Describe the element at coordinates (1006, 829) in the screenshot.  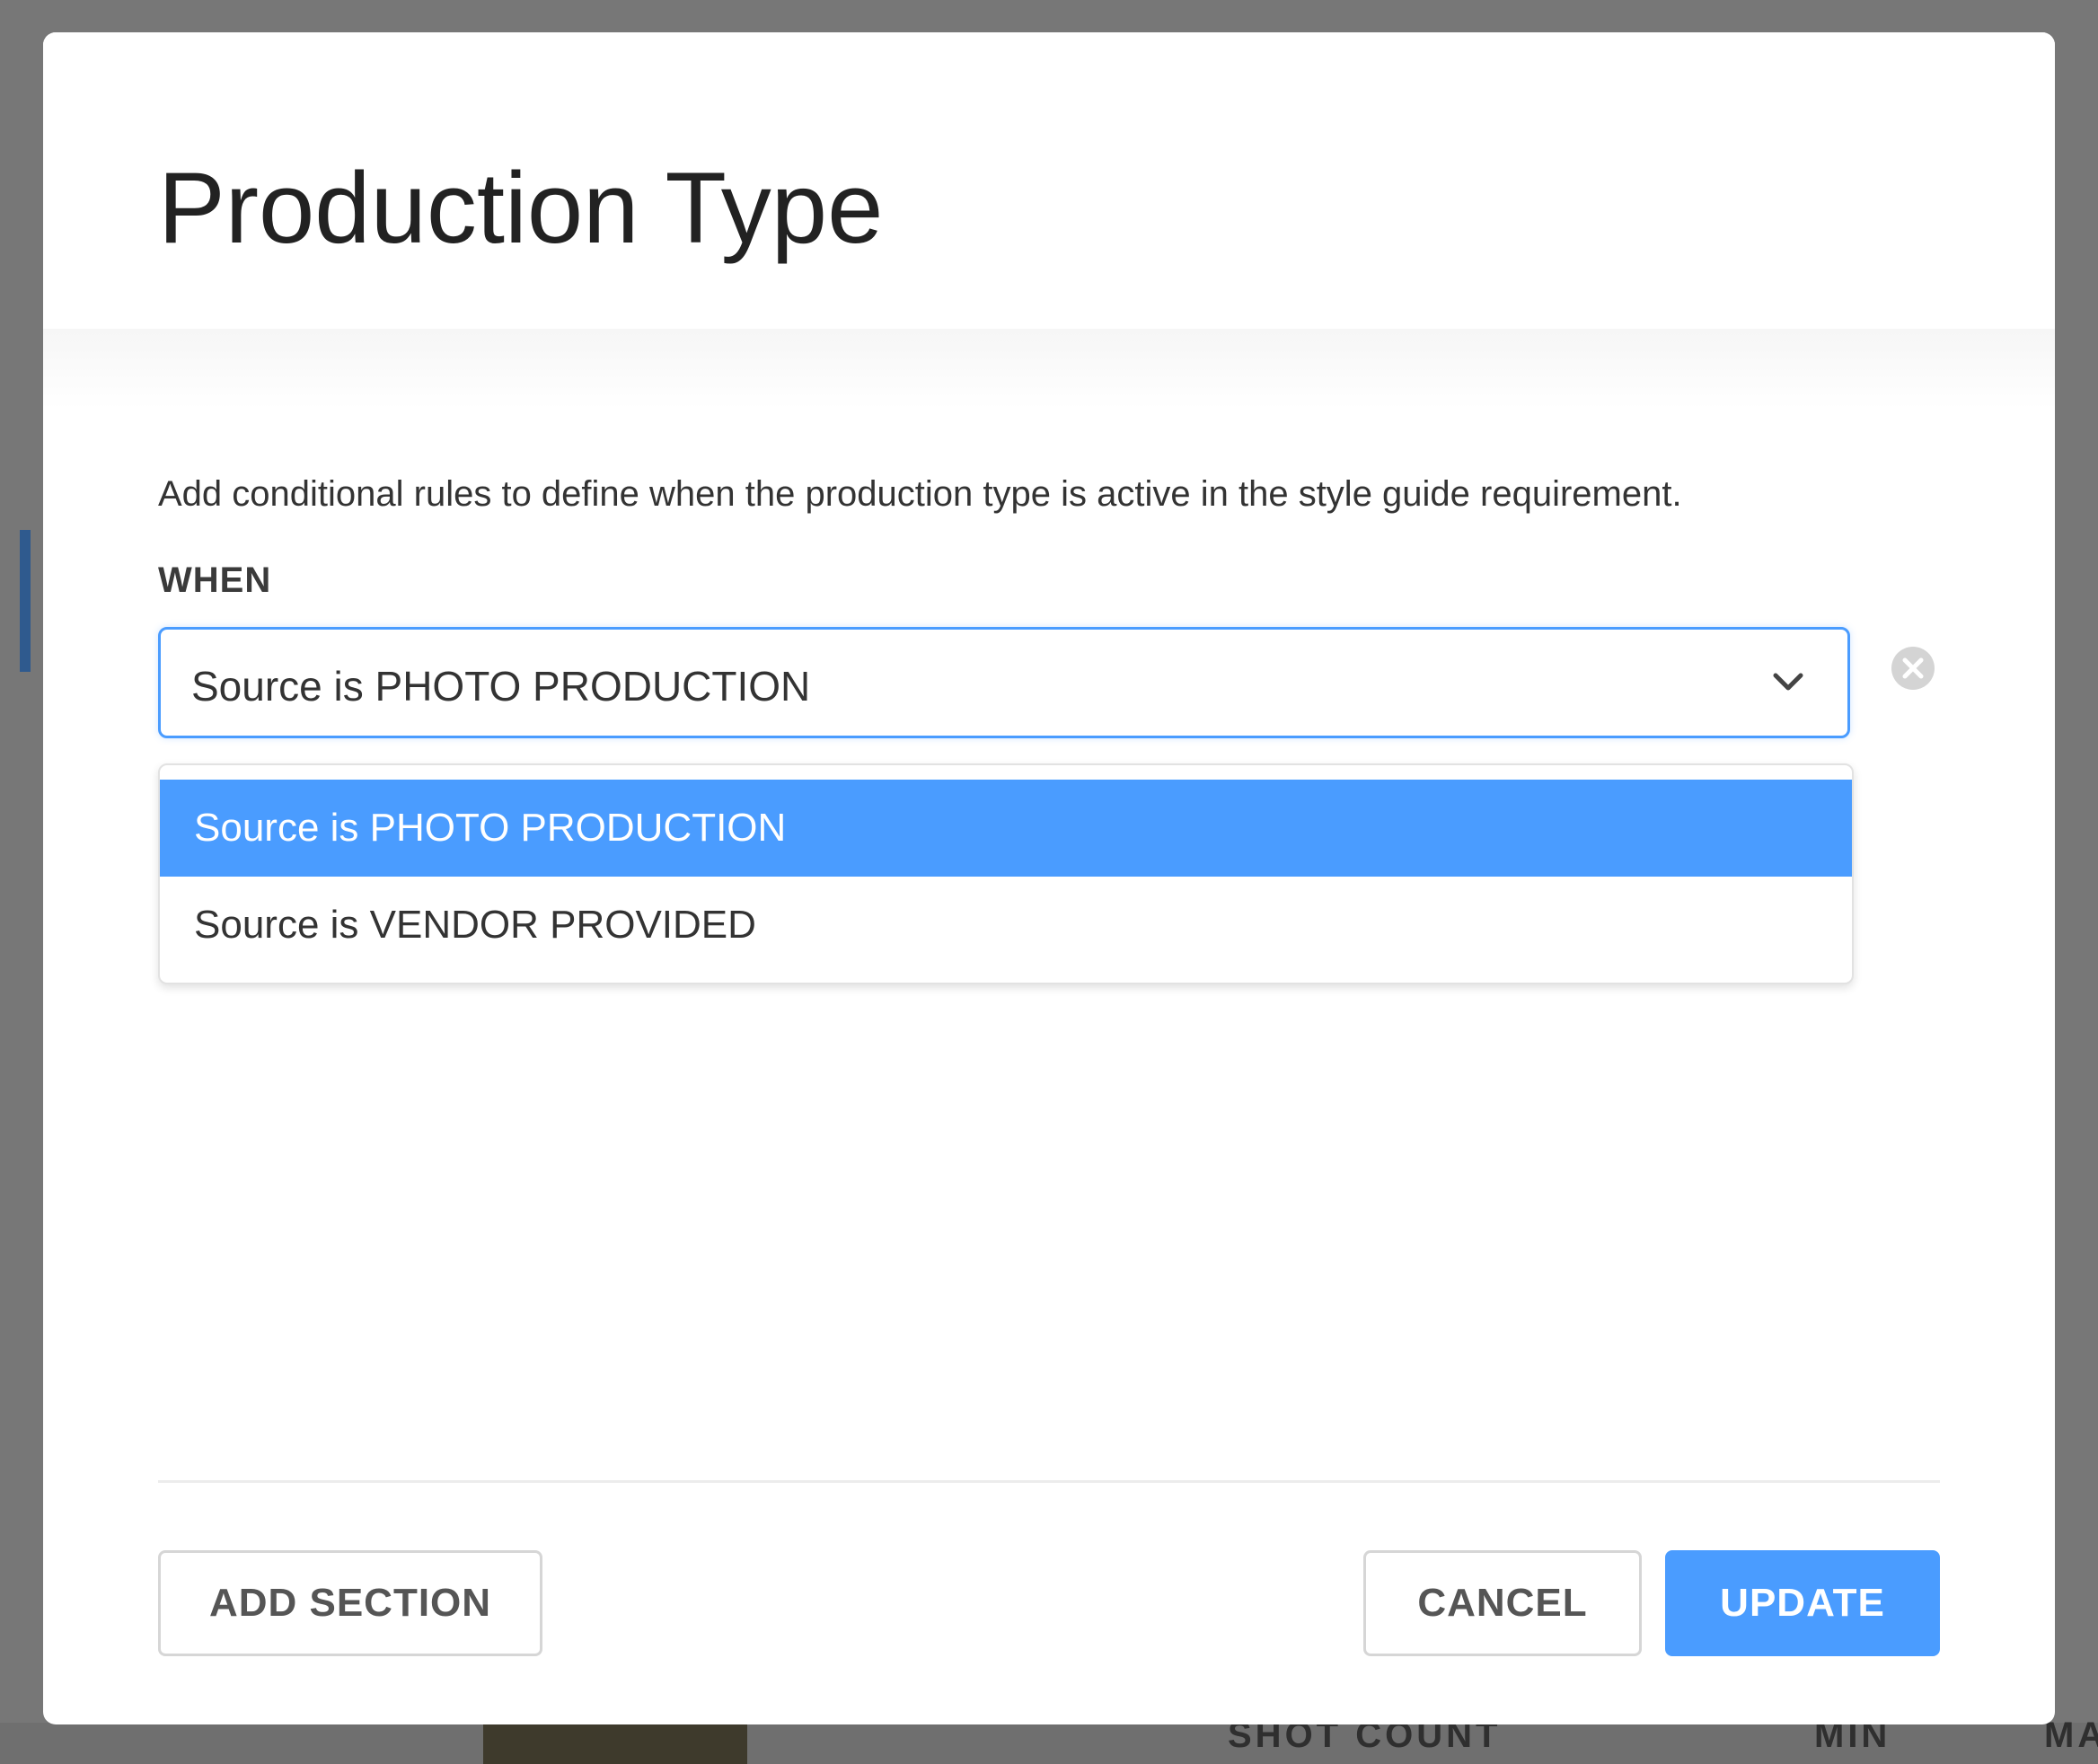
I see `dropdown-option-photo-production: Source is PHOTO PRODUCTION` at that location.